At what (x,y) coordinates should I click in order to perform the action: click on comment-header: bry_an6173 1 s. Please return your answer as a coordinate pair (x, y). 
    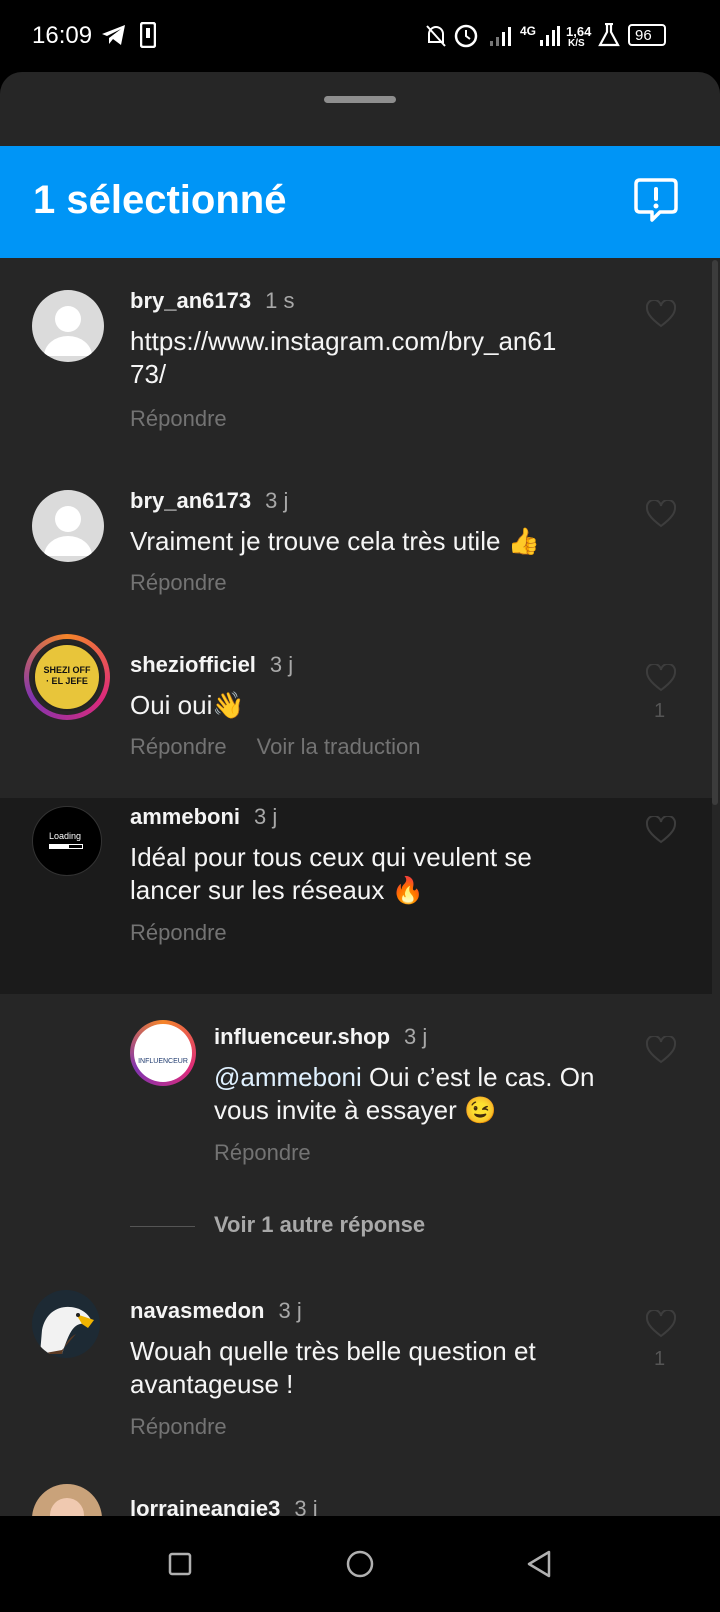
    Looking at the image, I should click on (212, 301).